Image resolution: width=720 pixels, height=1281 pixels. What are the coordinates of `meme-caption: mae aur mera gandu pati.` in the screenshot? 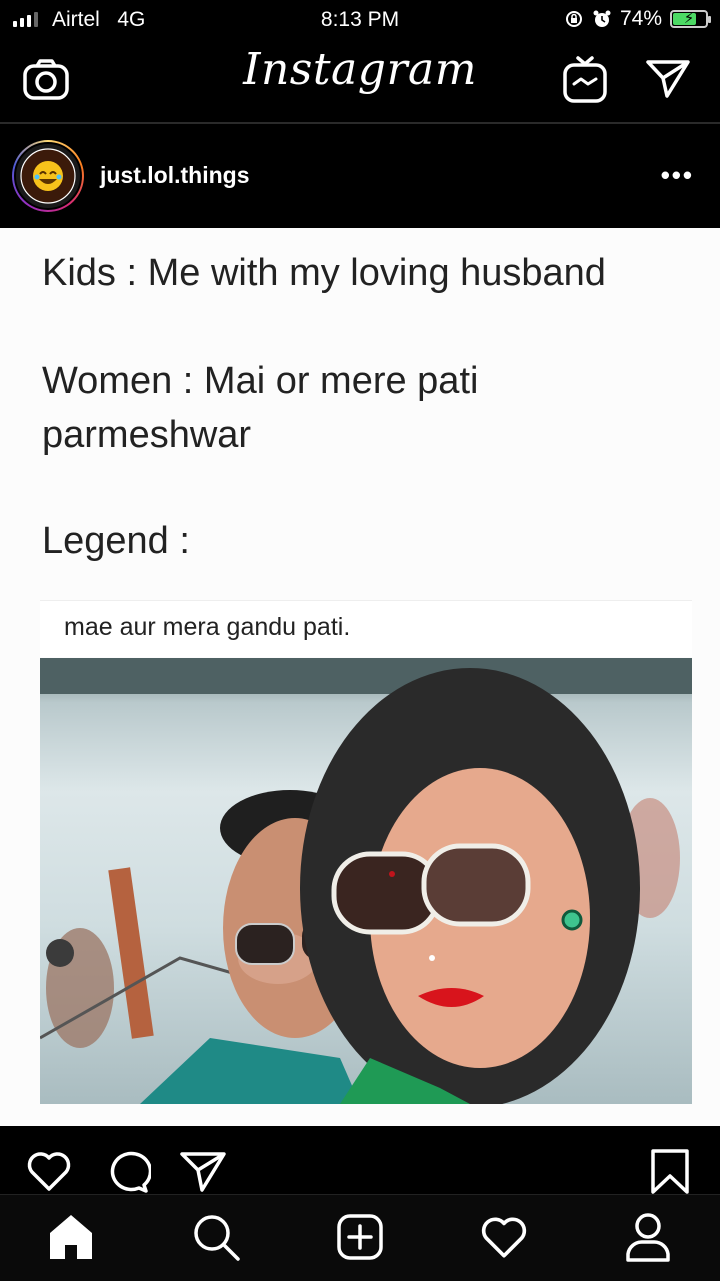 It's located at (207, 627).